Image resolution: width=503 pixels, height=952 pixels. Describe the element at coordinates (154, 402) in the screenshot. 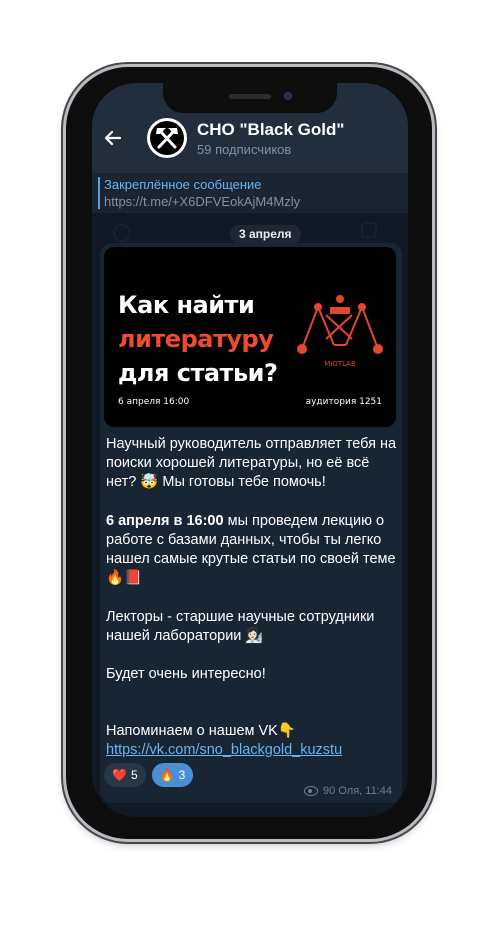

I see `banner-date: 6 апреля 16:00` at that location.